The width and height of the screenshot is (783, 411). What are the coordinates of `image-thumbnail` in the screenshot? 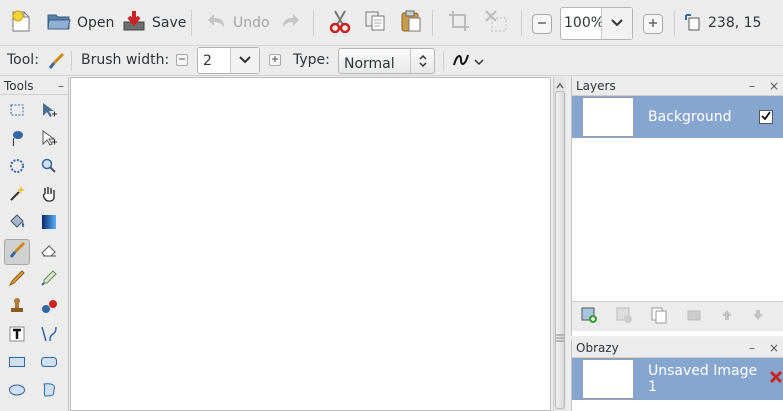 It's located at (608, 379).